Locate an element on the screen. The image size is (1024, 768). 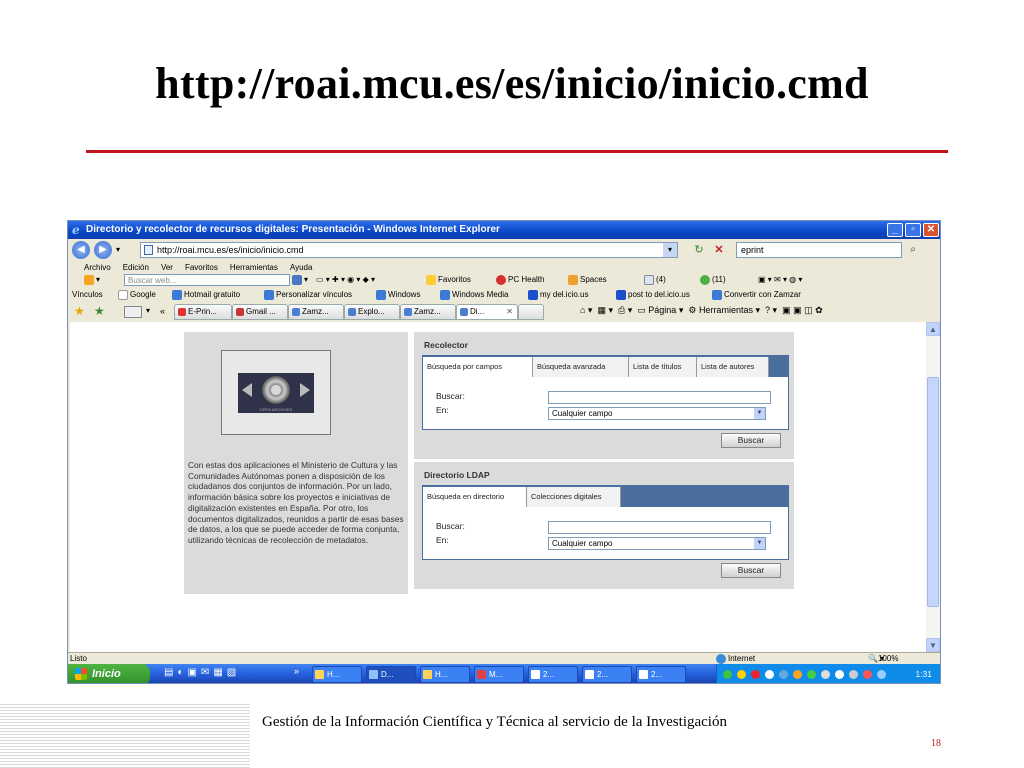
close-button: ✕ is located at coordinates (931, 230).